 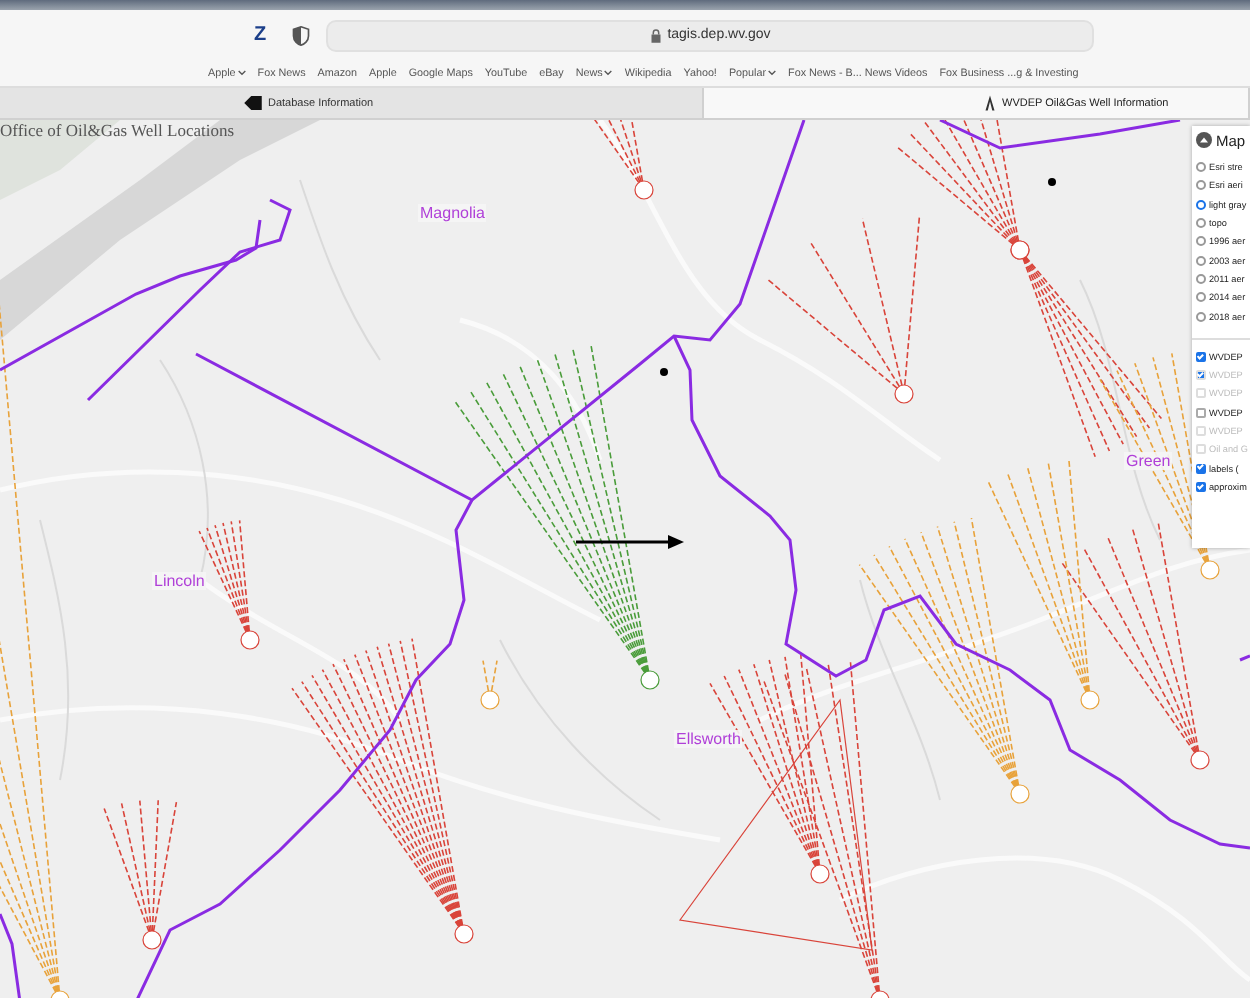 What do you see at coordinates (117, 130) in the screenshot?
I see `map-title: Office of Oil&Gas Well Locations` at bounding box center [117, 130].